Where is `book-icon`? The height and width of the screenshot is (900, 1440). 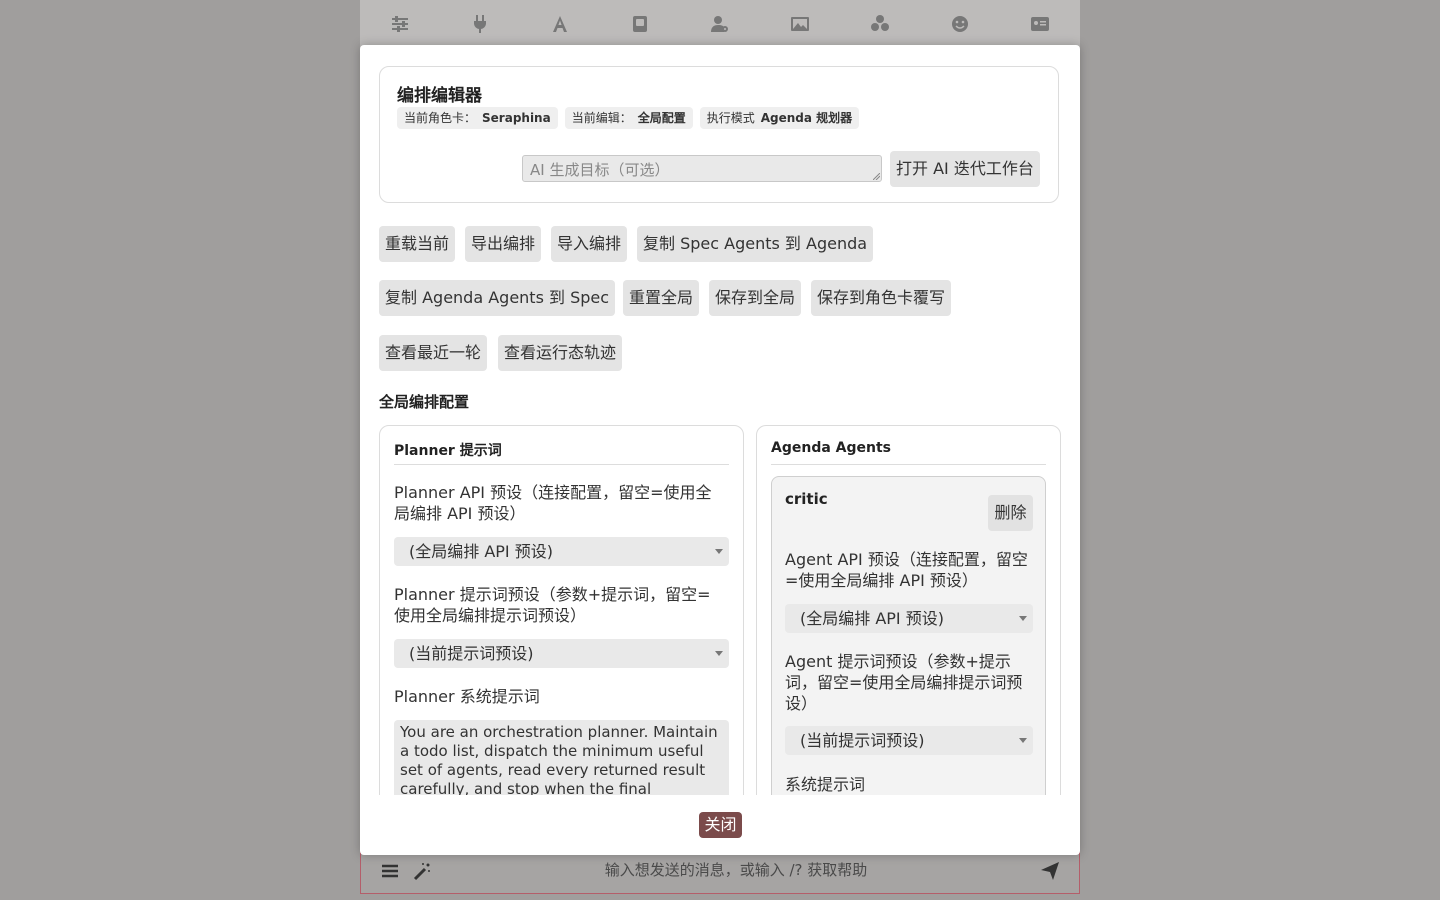
book-icon is located at coordinates (640, 24).